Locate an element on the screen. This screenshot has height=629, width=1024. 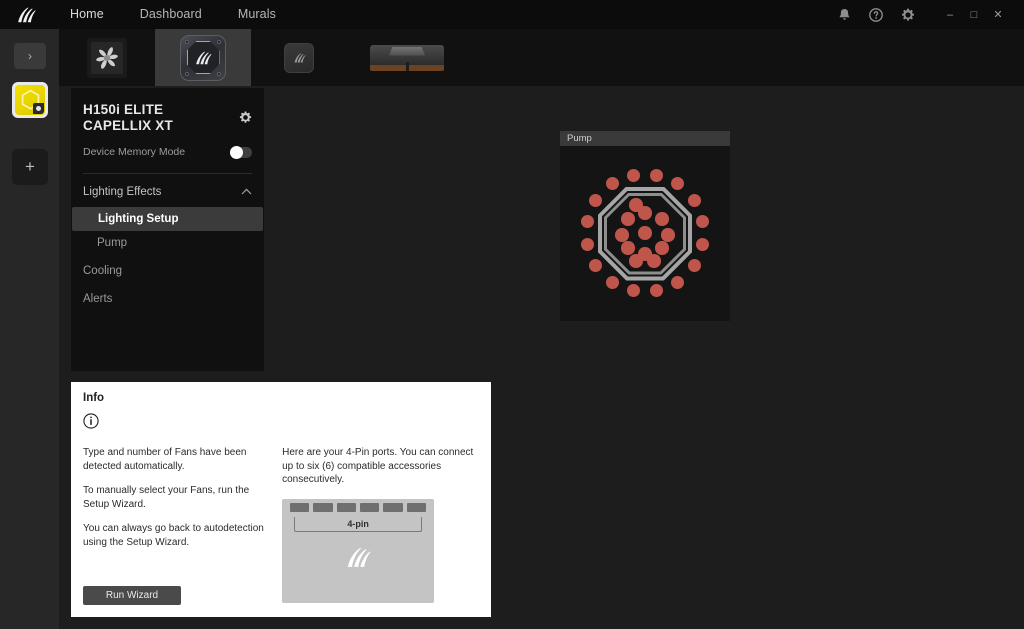
info-panel-title: Info is located at coordinates (94, 398).